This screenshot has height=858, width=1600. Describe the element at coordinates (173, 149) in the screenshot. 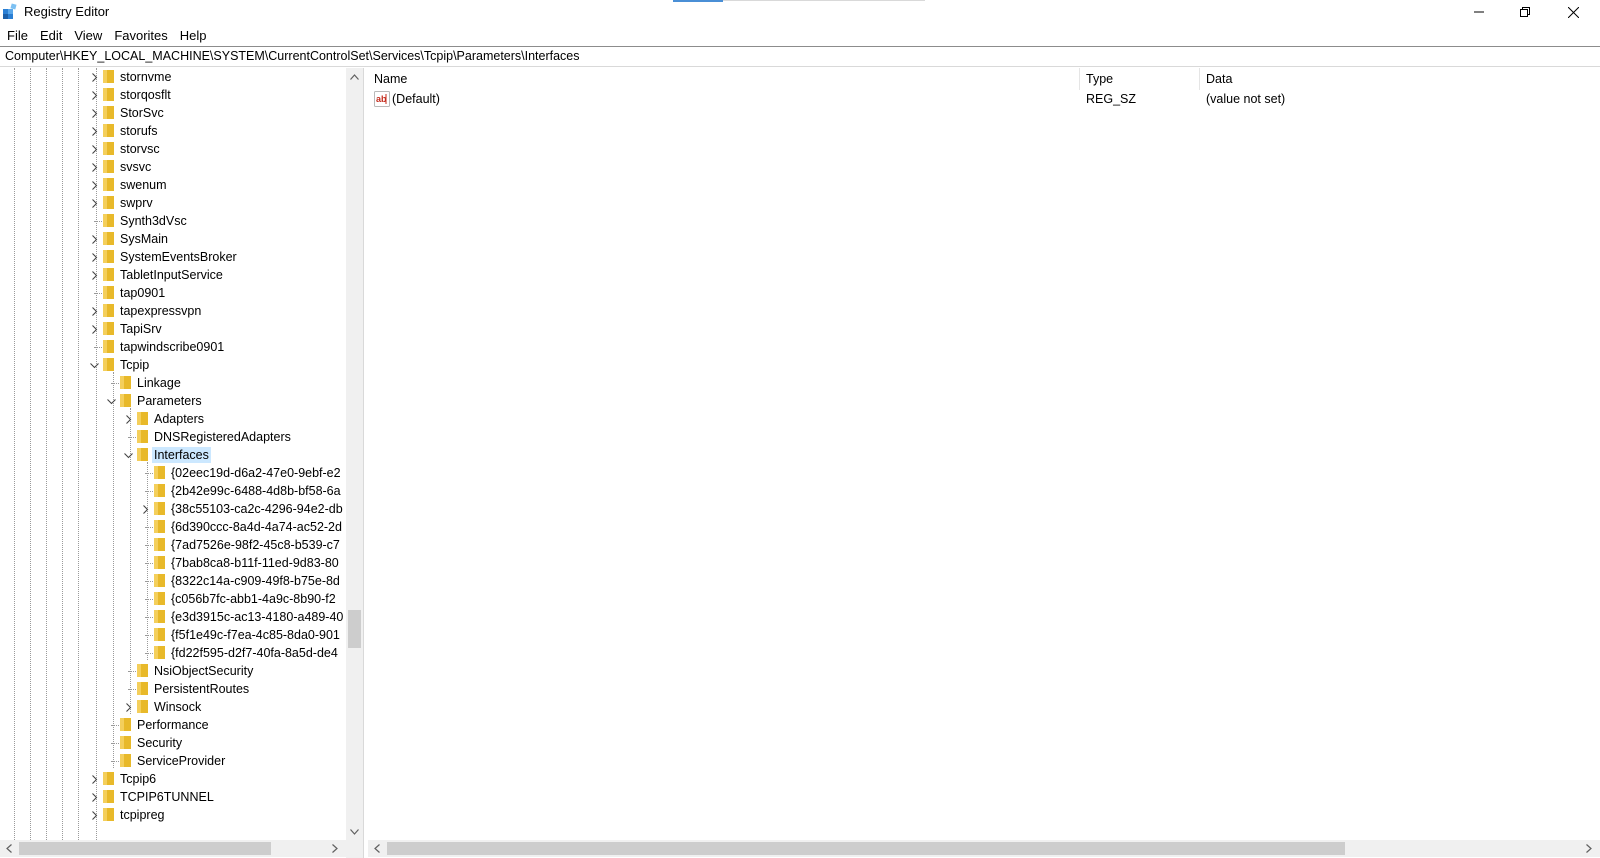

I see `tree-node: storvsc` at that location.